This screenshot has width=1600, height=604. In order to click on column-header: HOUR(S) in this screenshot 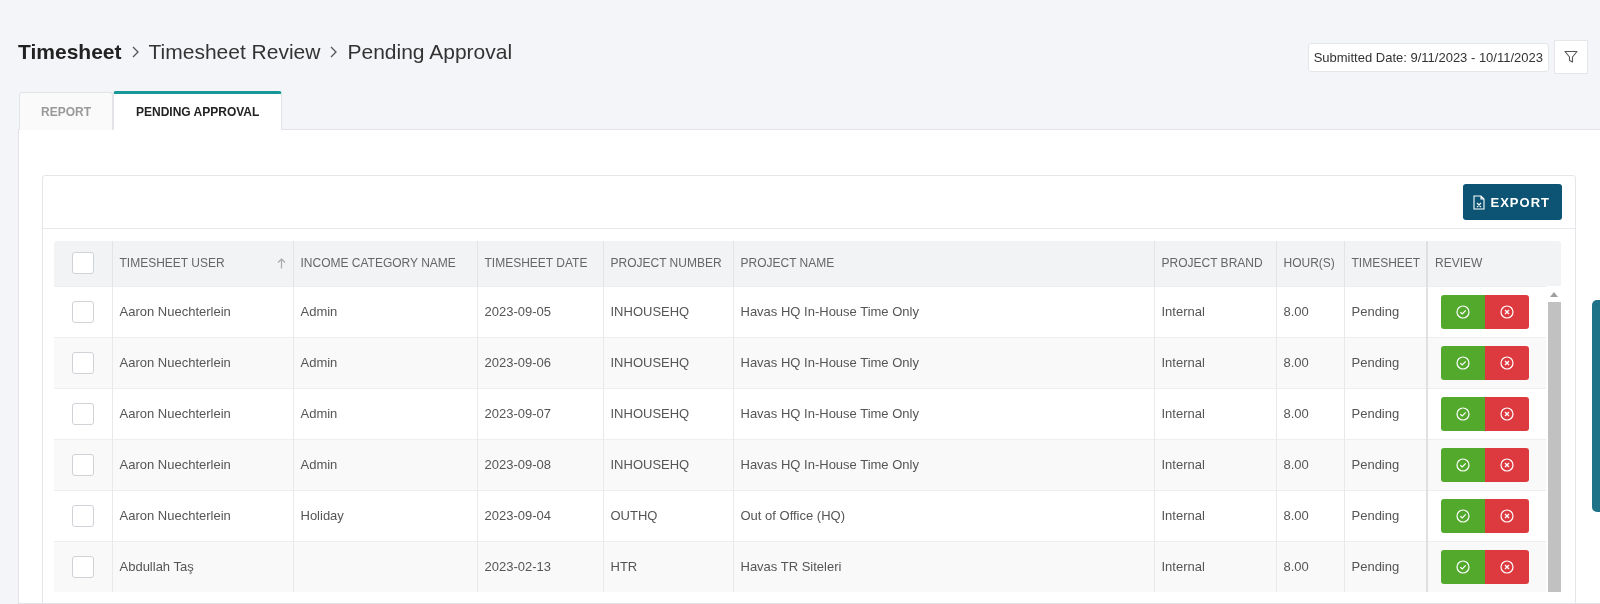, I will do `click(1309, 263)`.